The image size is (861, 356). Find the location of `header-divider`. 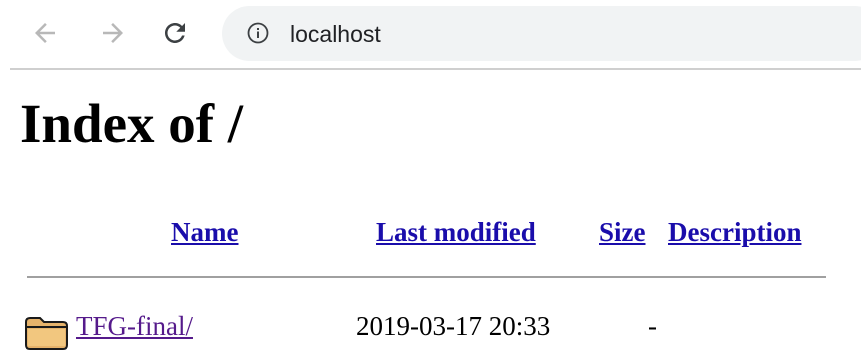

header-divider is located at coordinates (426, 277).